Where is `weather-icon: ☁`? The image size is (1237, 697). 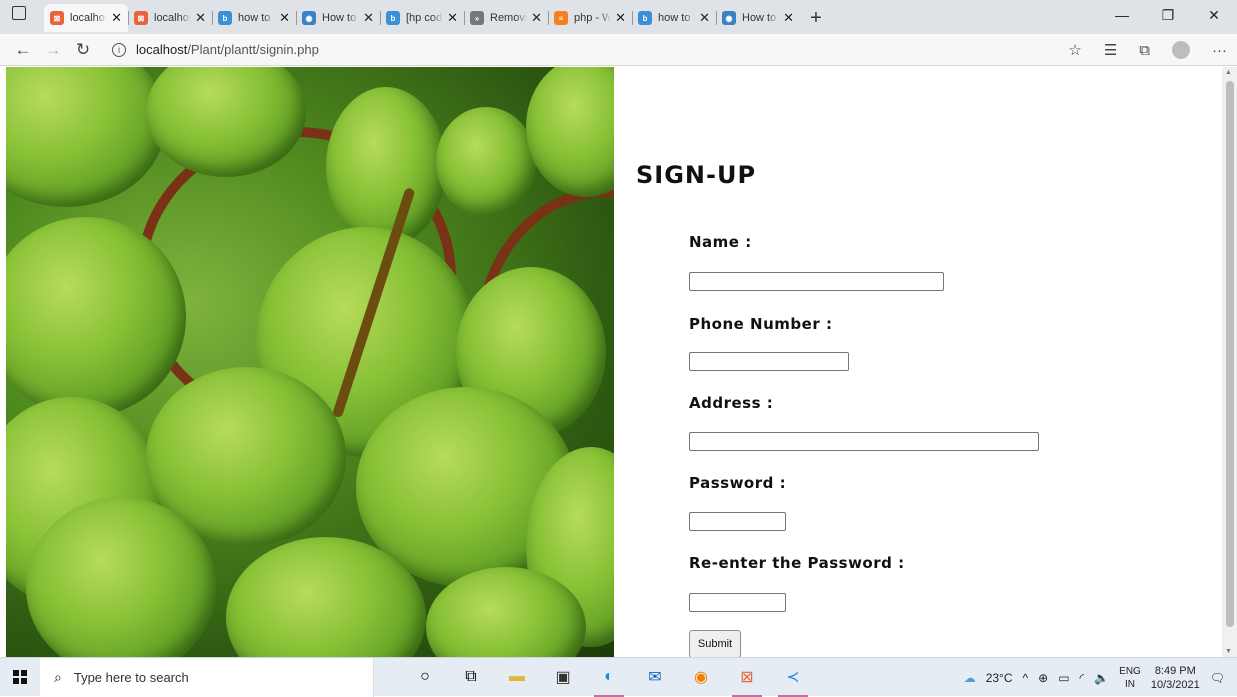 weather-icon: ☁ is located at coordinates (970, 678).